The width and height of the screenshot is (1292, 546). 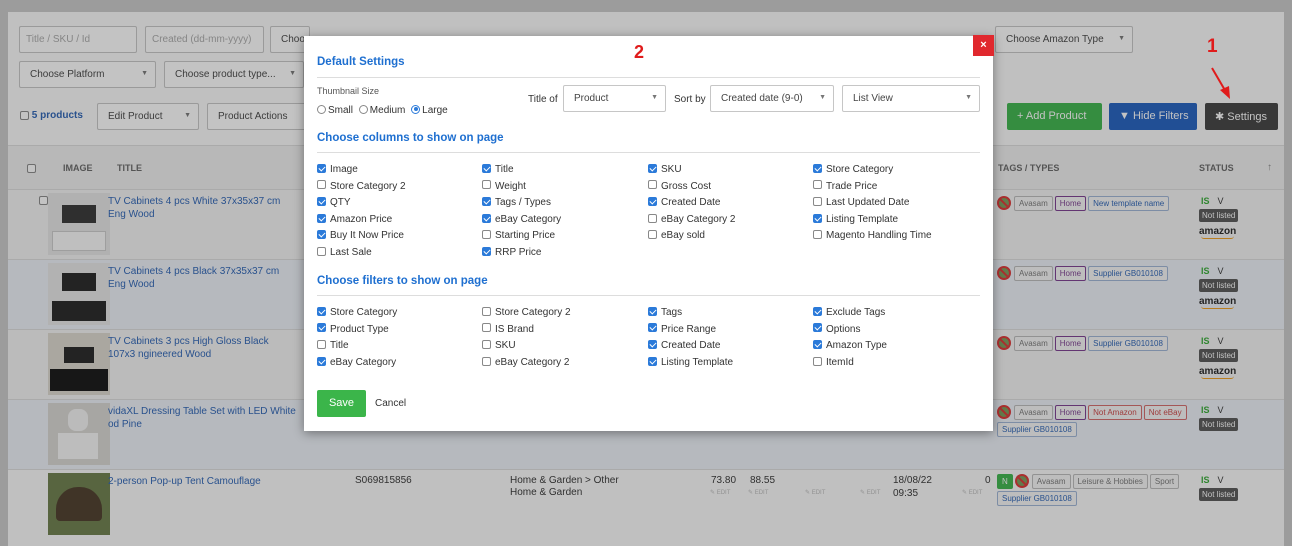 What do you see at coordinates (684, 345) in the screenshot?
I see `filters-option: Created Date` at bounding box center [684, 345].